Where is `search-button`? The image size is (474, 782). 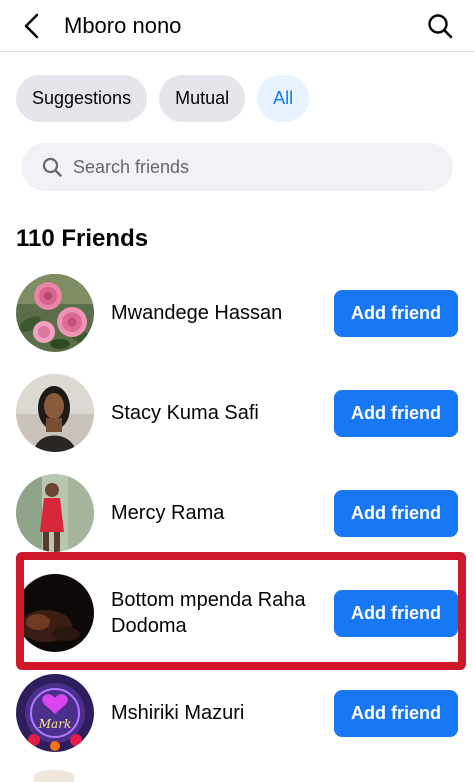
search-button is located at coordinates (440, 26).